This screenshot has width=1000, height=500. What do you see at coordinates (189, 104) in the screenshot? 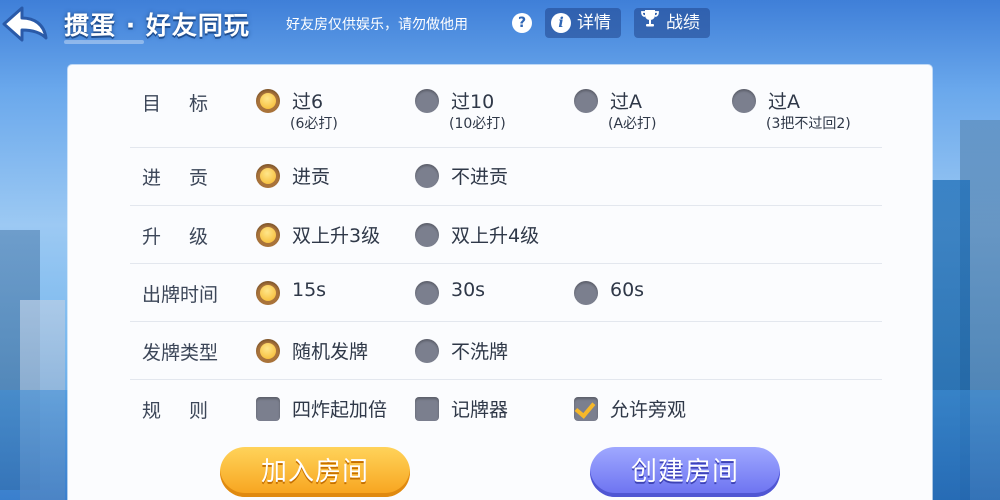
I see `row-label-target: 目标` at bounding box center [189, 104].